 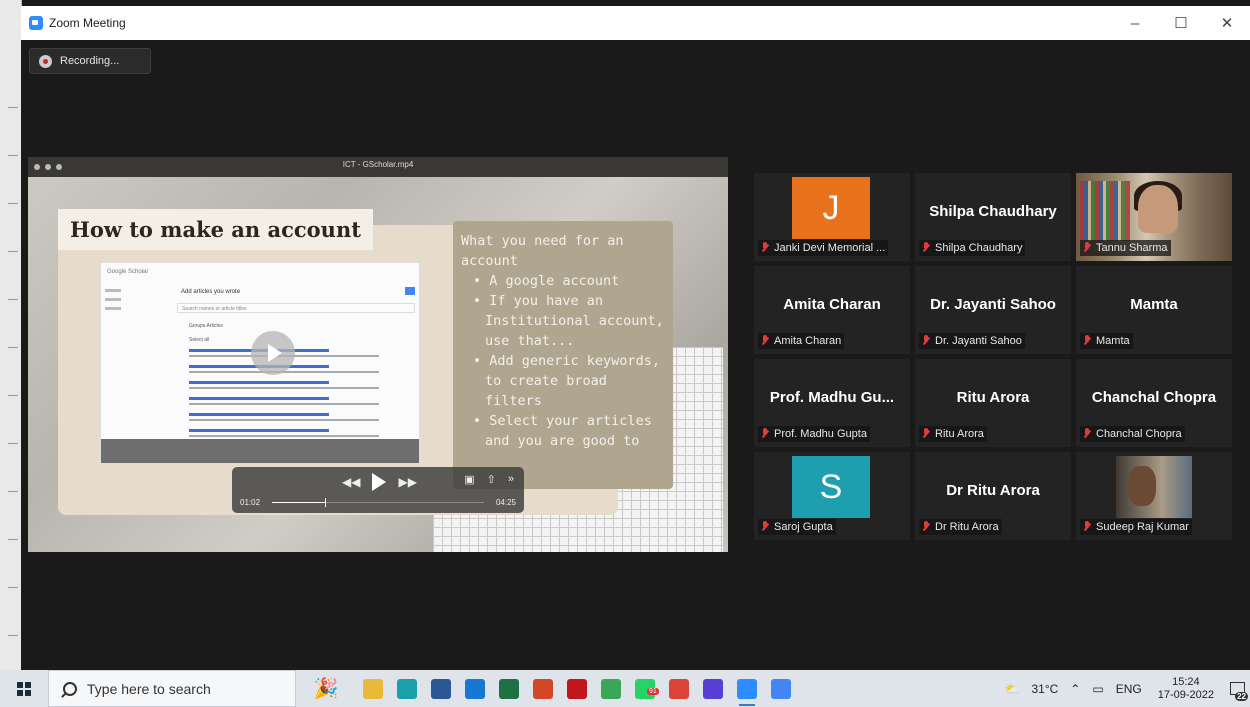 I want to click on video-feed, so click(x=1154, y=487).